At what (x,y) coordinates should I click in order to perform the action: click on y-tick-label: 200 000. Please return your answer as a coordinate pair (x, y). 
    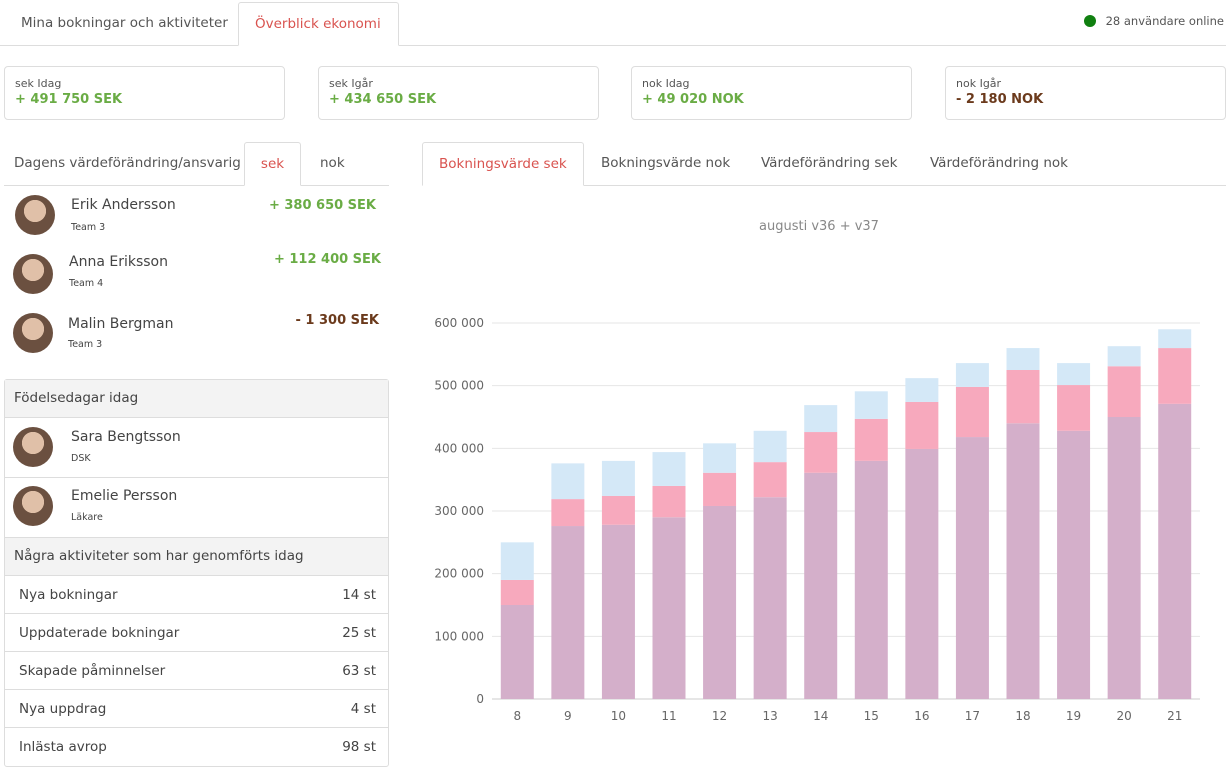
    Looking at the image, I should click on (459, 574).